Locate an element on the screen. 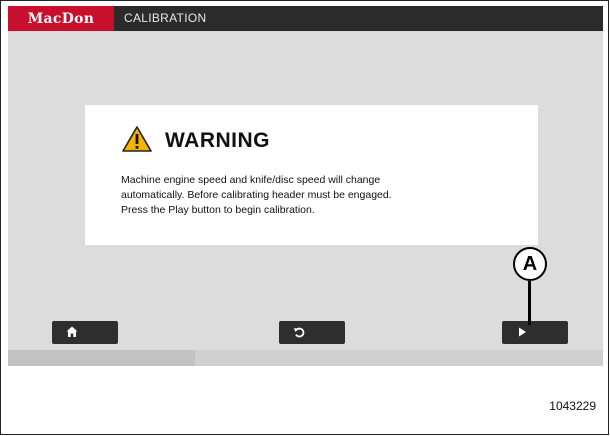 The image size is (610, 436). callout-label-a: A is located at coordinates (530, 264).